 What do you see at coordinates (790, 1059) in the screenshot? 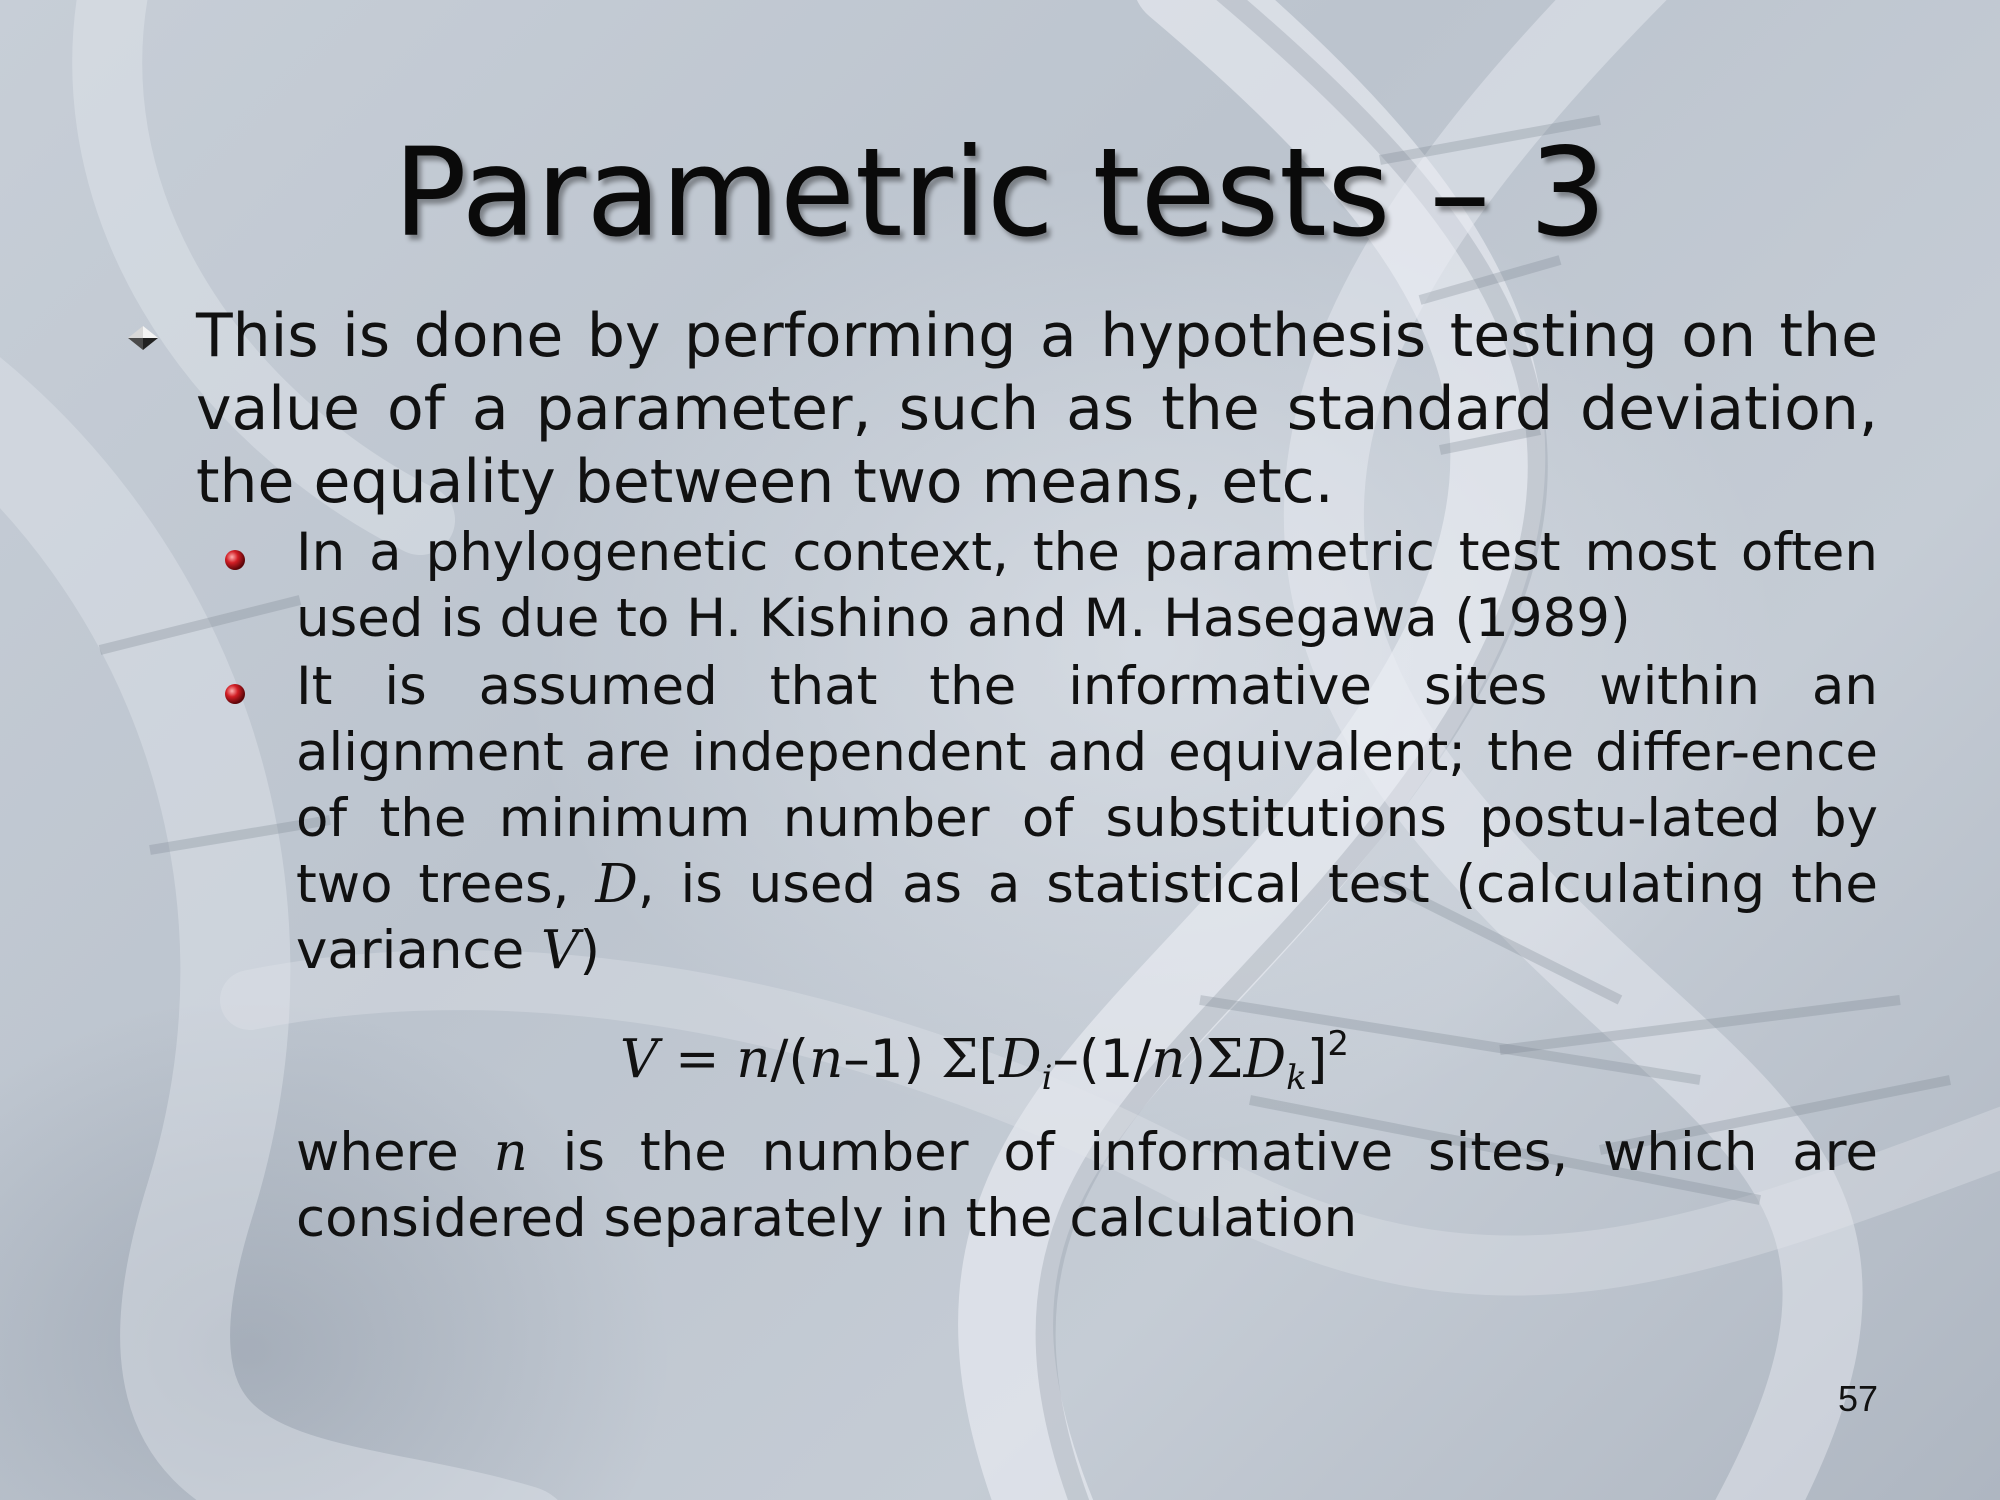
I see `formula-slash-open: /(` at bounding box center [790, 1059].